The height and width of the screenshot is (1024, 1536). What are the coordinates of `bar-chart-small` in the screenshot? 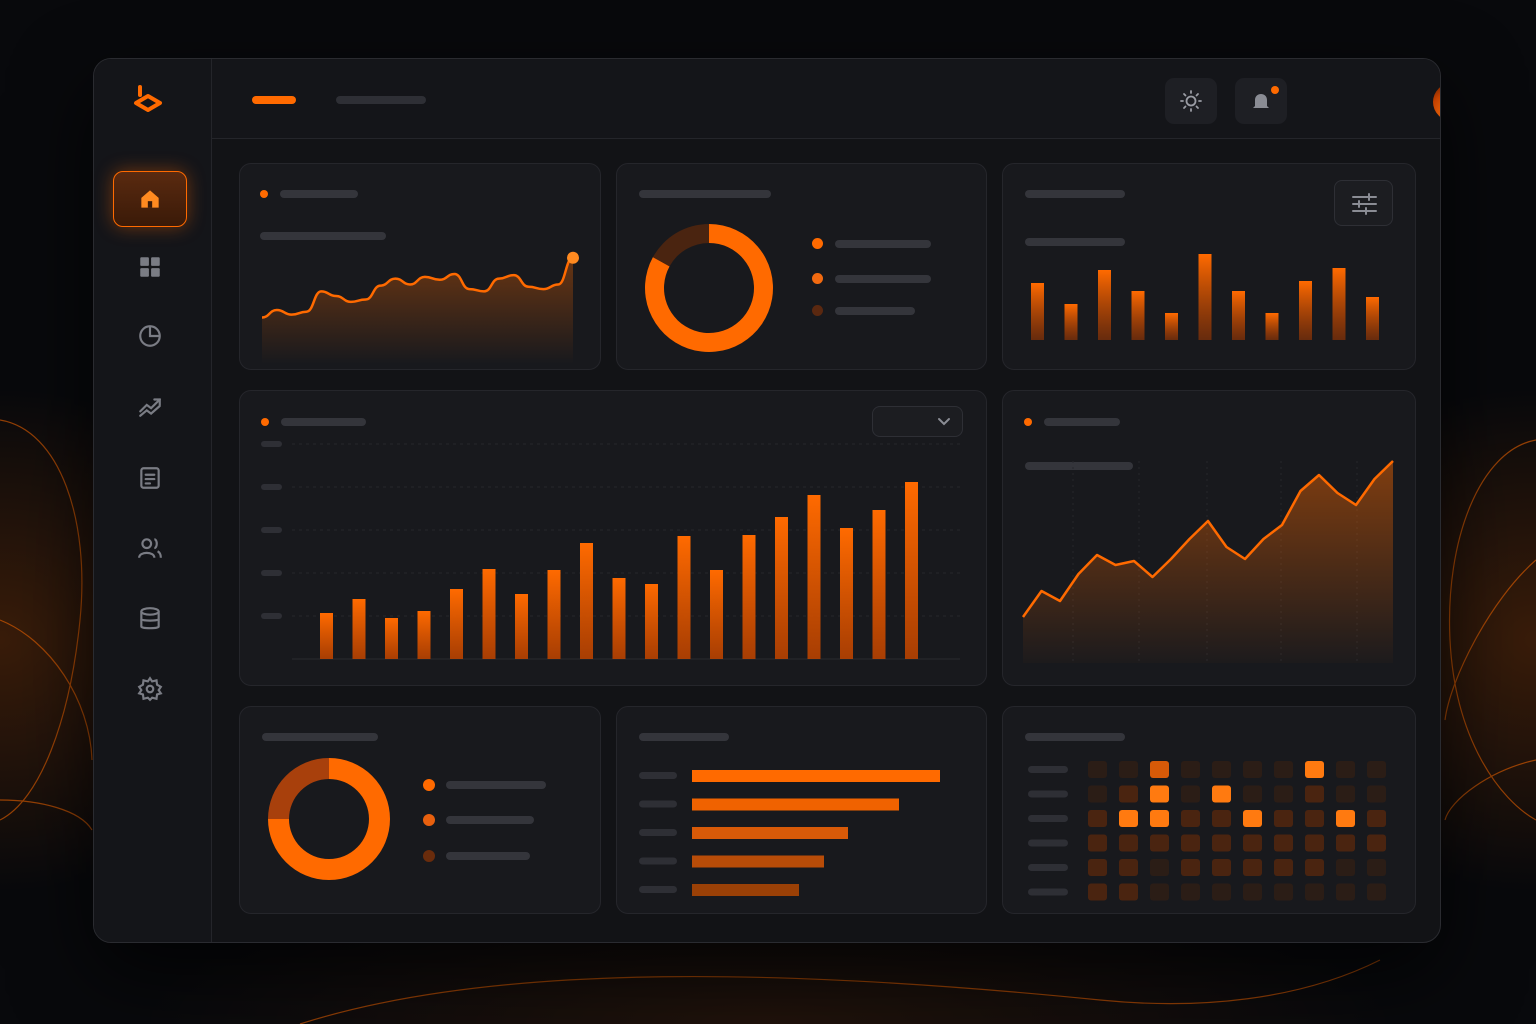 It's located at (1205, 297).